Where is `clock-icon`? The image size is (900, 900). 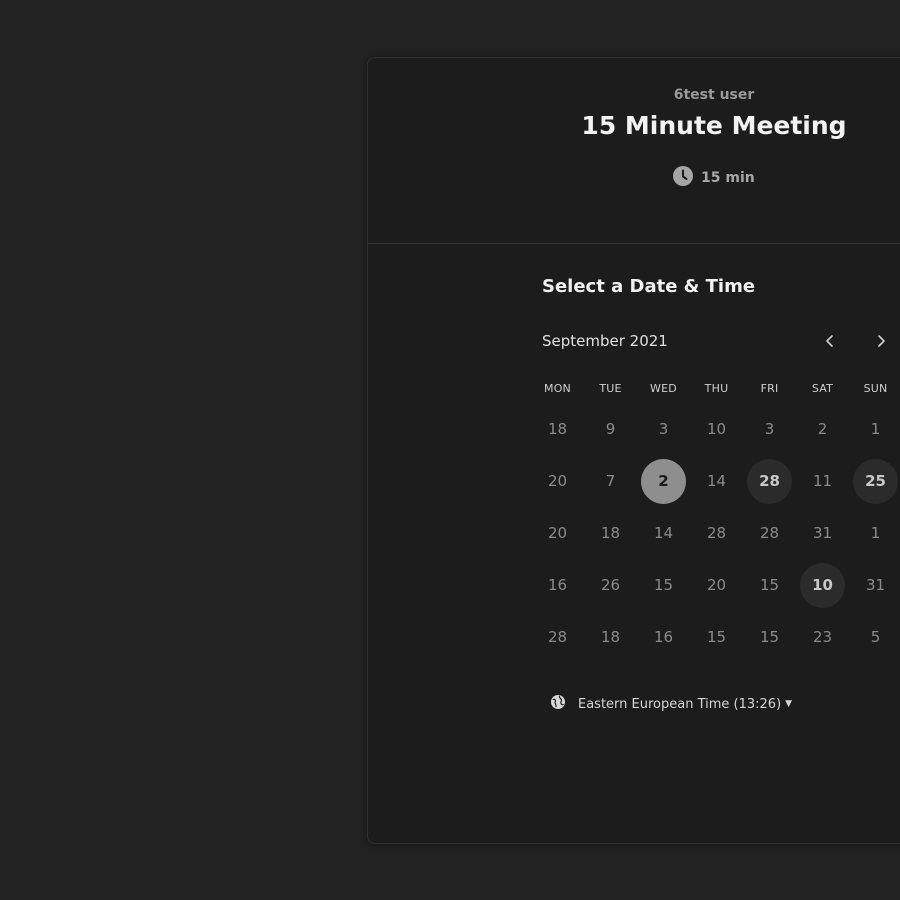
clock-icon is located at coordinates (683, 178).